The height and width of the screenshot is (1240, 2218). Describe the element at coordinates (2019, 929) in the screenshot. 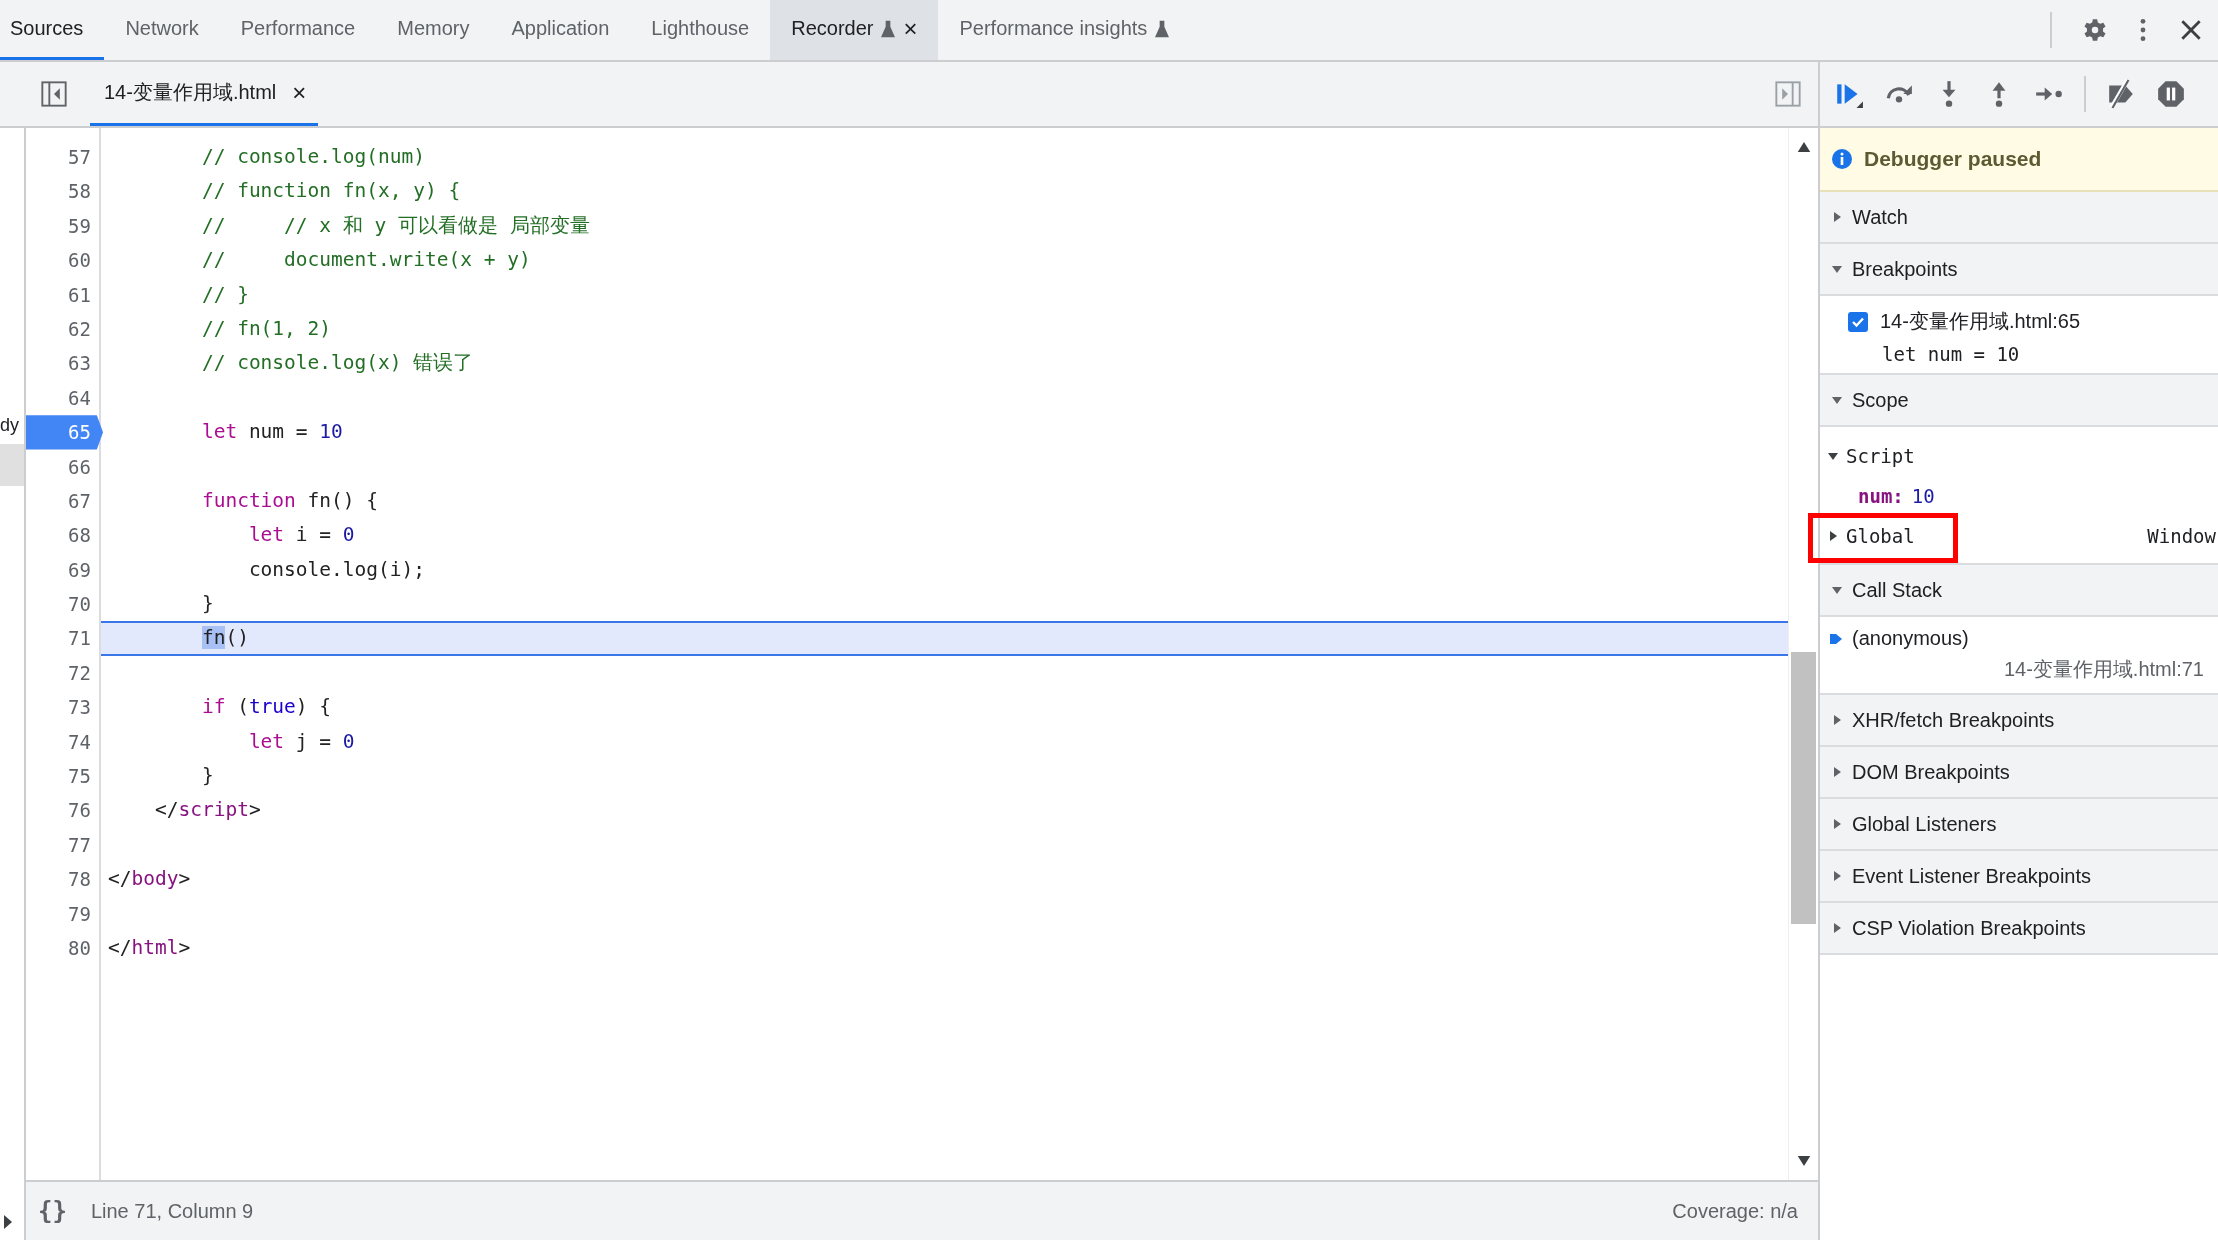

I see `section-header: CSP Violation Breakpoints` at that location.